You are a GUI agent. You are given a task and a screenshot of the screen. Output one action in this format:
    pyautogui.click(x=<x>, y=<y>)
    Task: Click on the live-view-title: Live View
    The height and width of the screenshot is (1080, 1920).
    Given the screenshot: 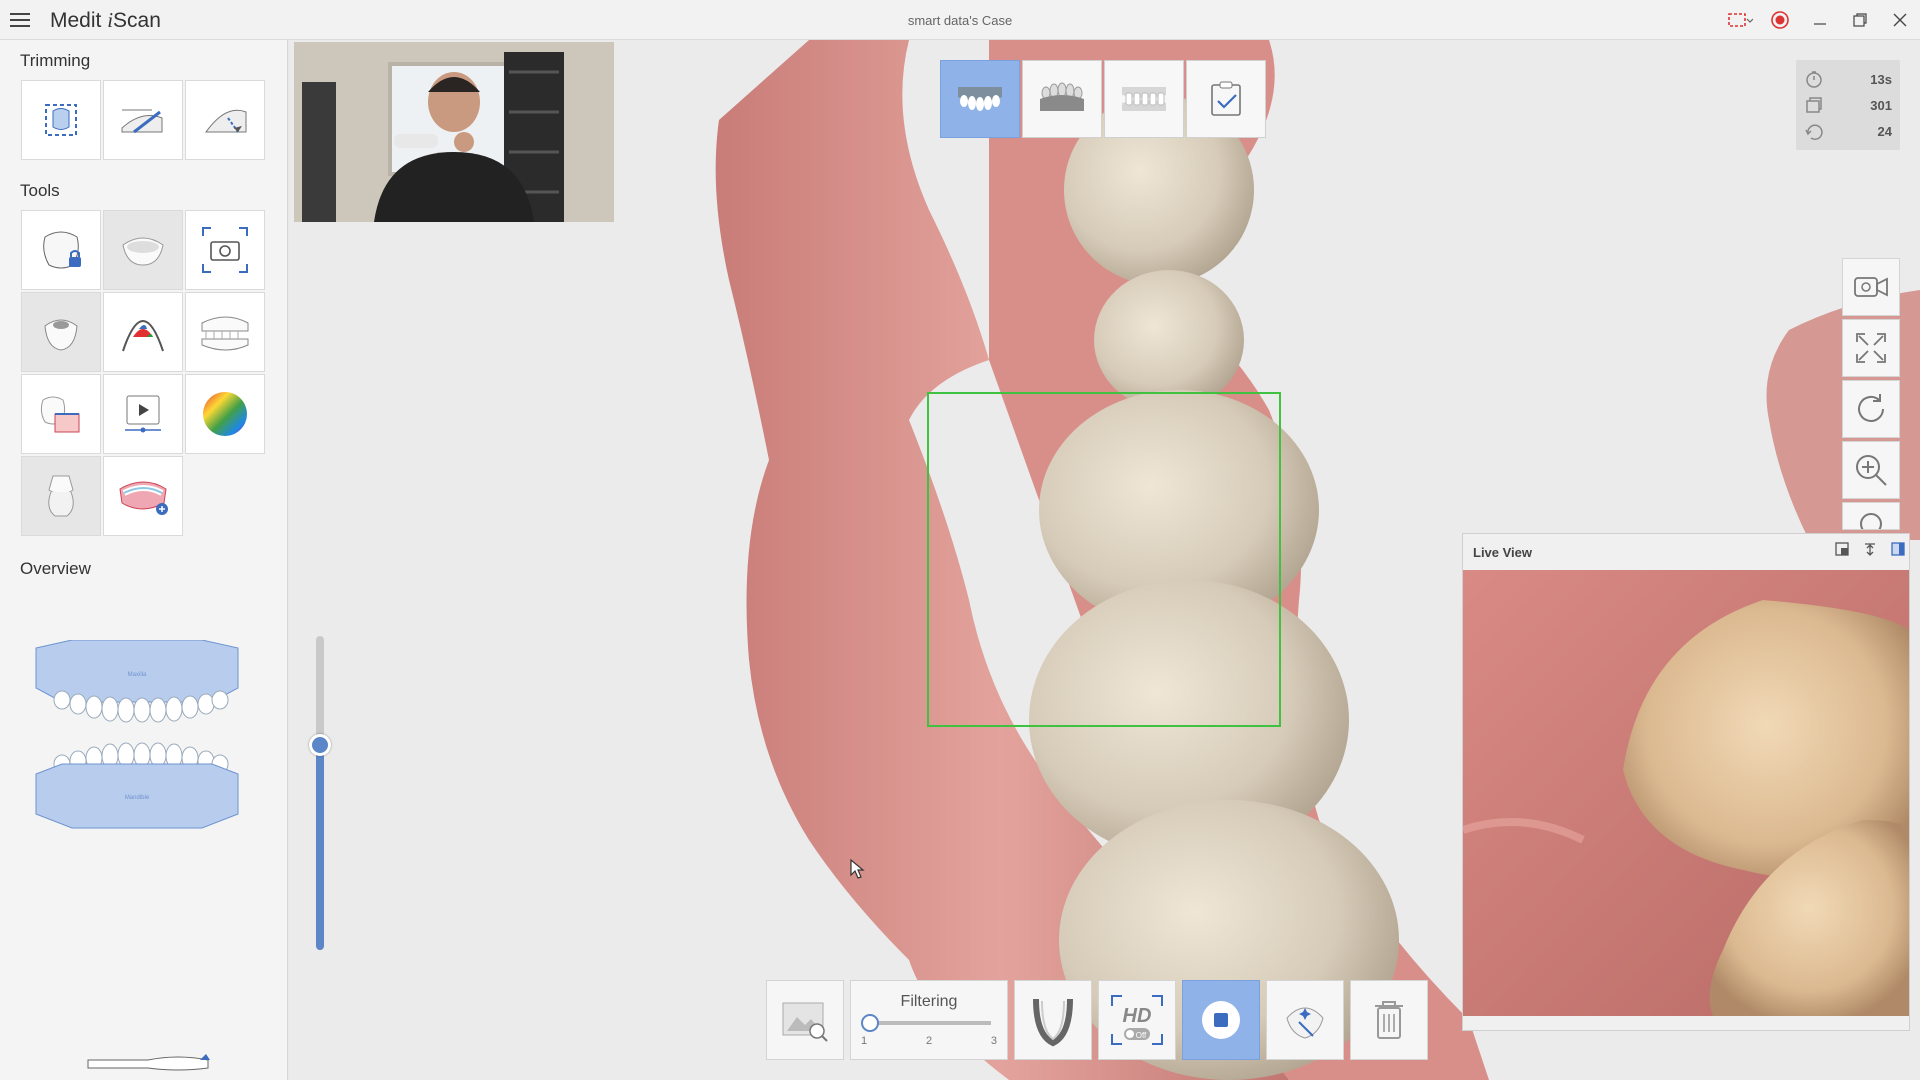 What is the action you would take?
    pyautogui.click(x=1503, y=552)
    